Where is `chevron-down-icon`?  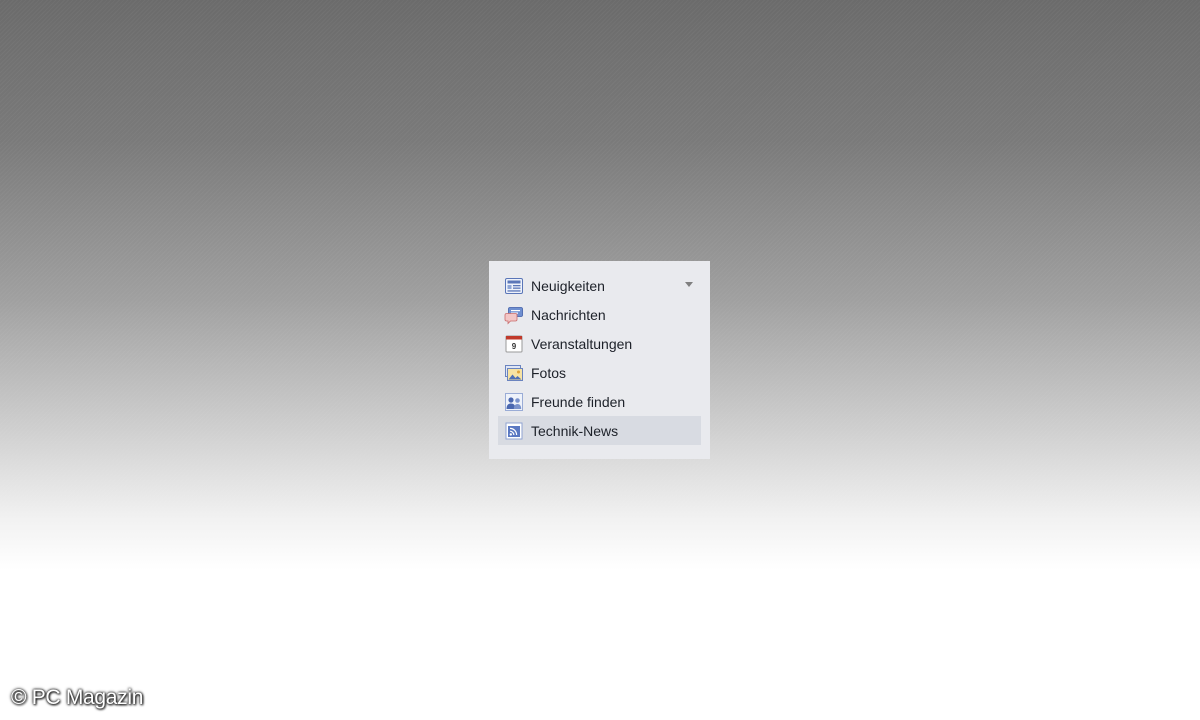 chevron-down-icon is located at coordinates (689, 284).